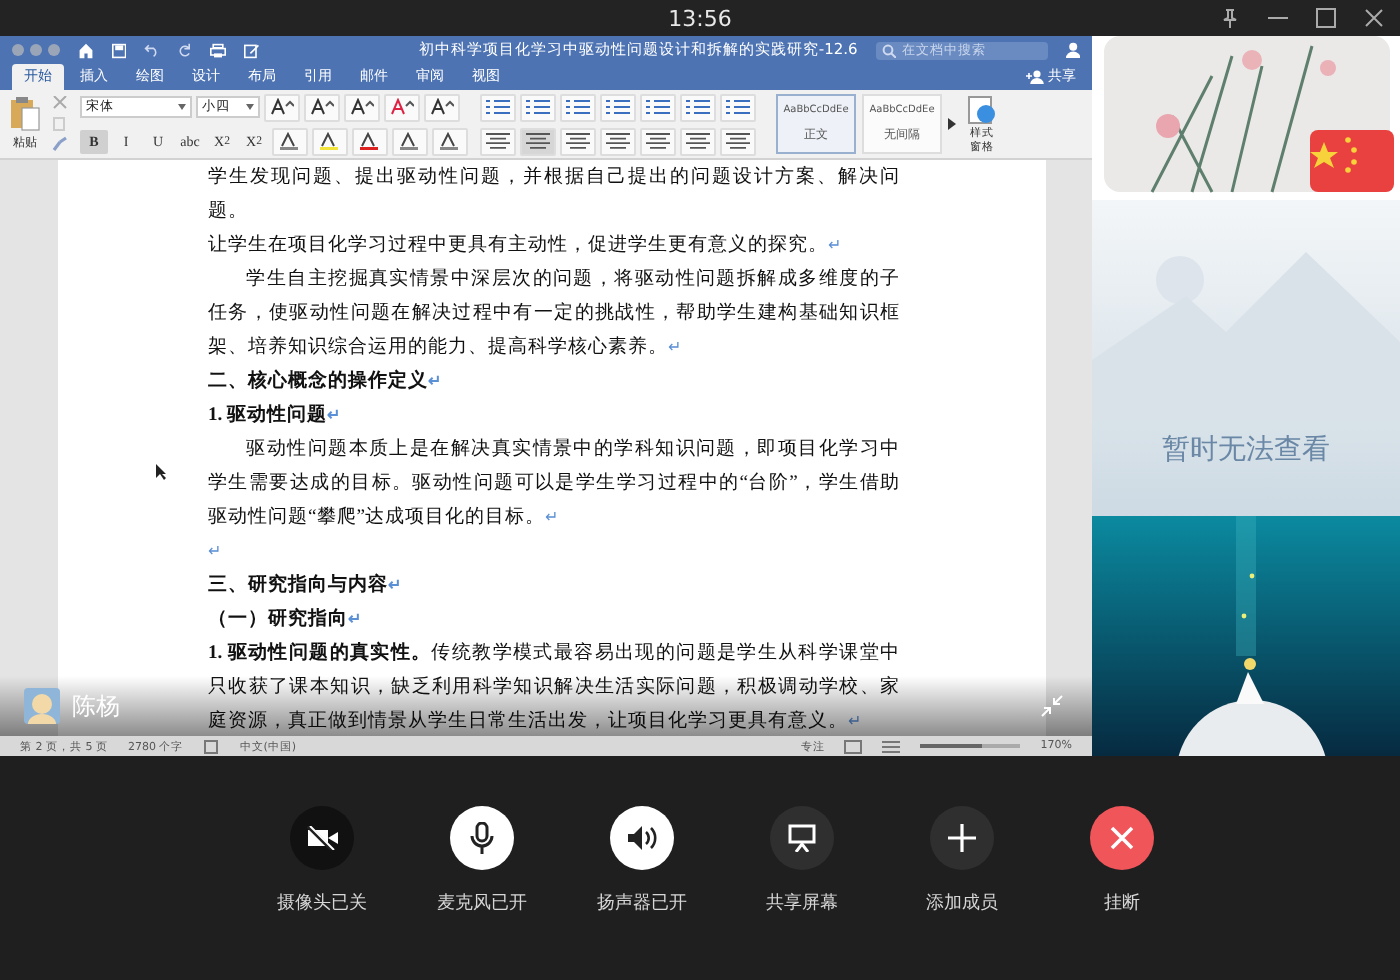 The image size is (1400, 980). What do you see at coordinates (218, 50) in the screenshot?
I see `print-icon` at bounding box center [218, 50].